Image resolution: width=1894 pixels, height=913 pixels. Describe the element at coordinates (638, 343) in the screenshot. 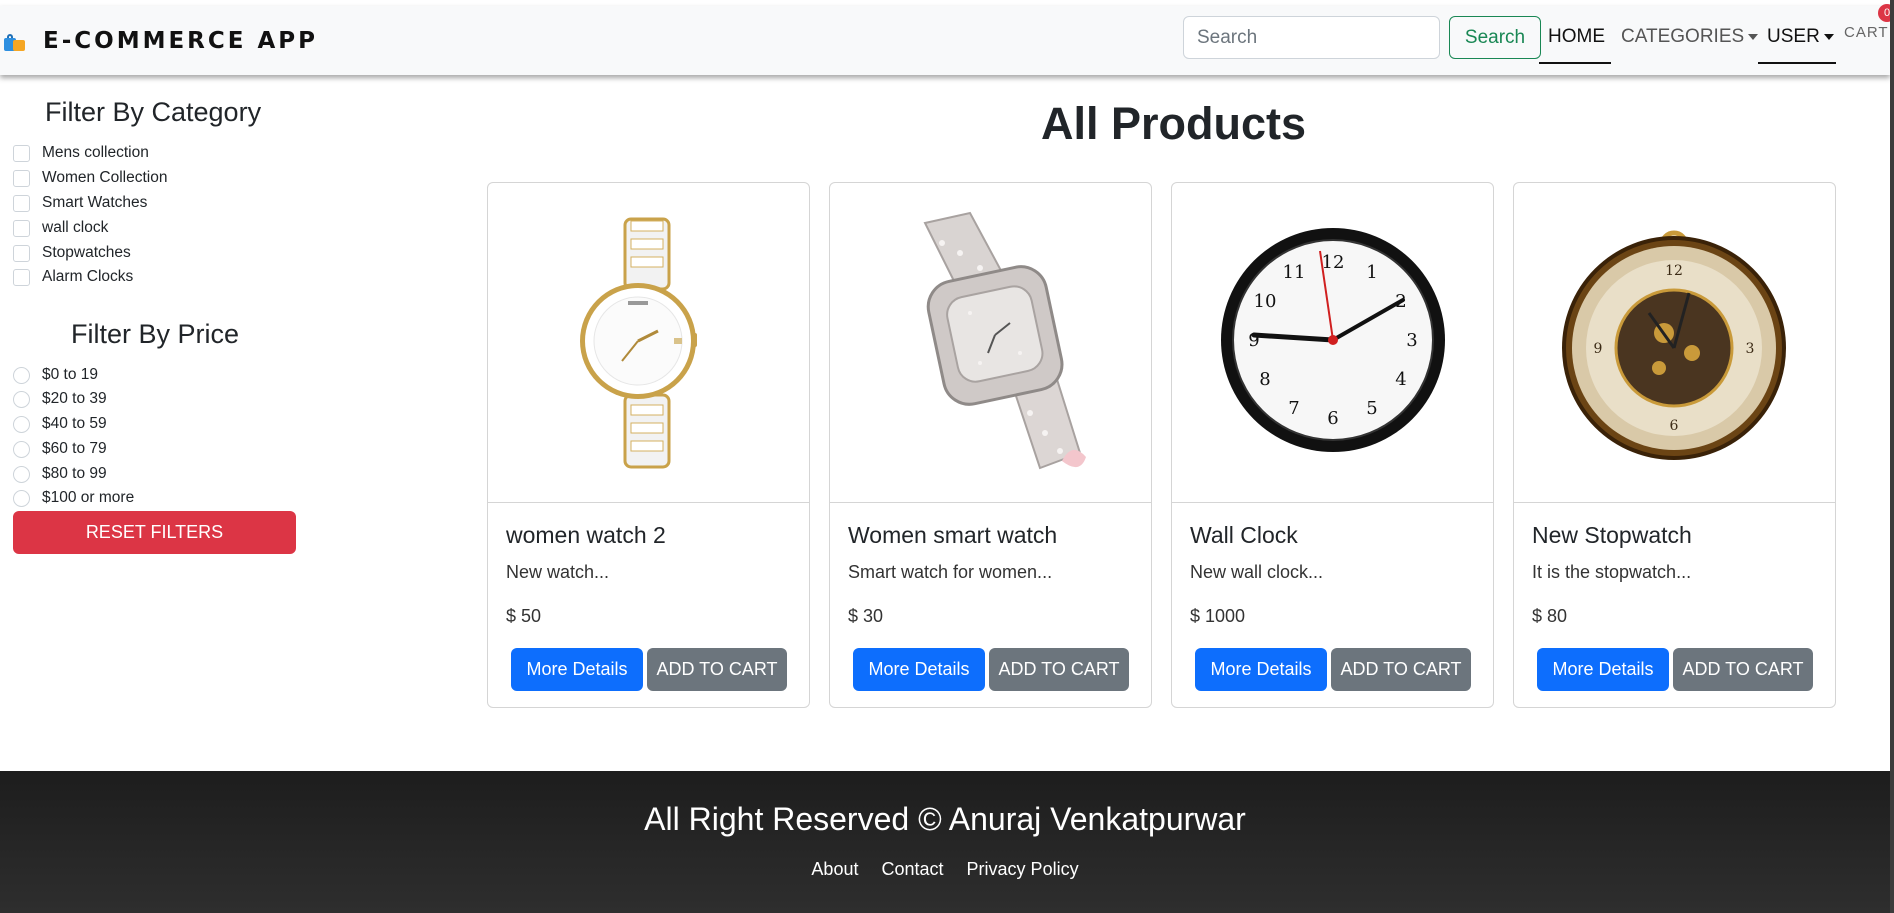

I see `wristwatch-image` at that location.